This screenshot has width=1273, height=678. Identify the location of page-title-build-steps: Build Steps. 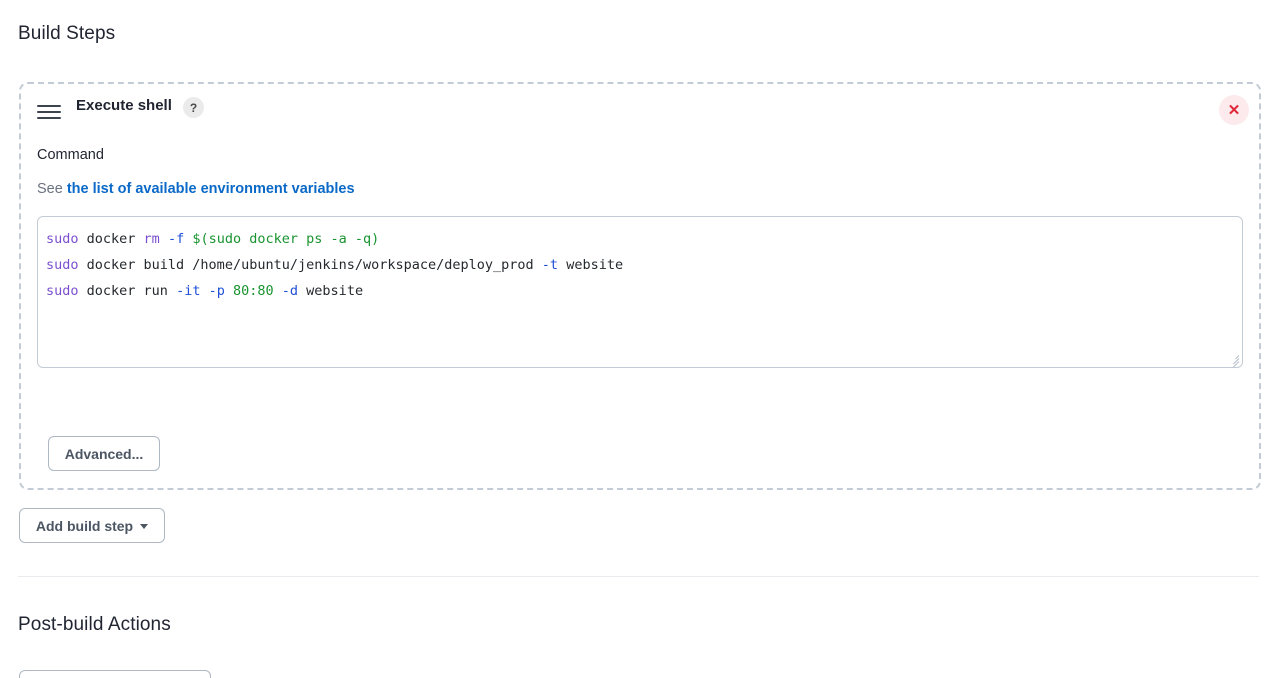
(67, 33).